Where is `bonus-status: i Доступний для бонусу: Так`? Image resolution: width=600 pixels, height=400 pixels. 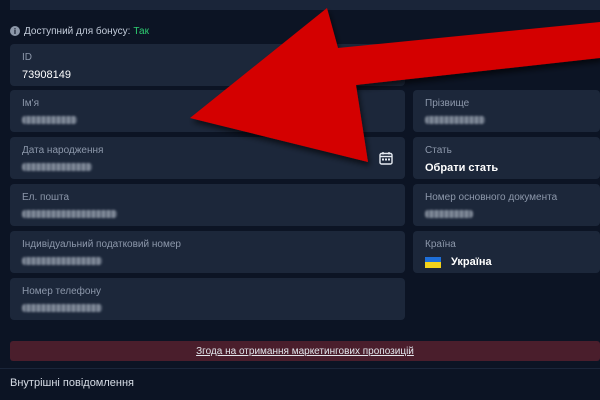
bonus-status: i Доступний для бонусу: Так is located at coordinates (79, 31).